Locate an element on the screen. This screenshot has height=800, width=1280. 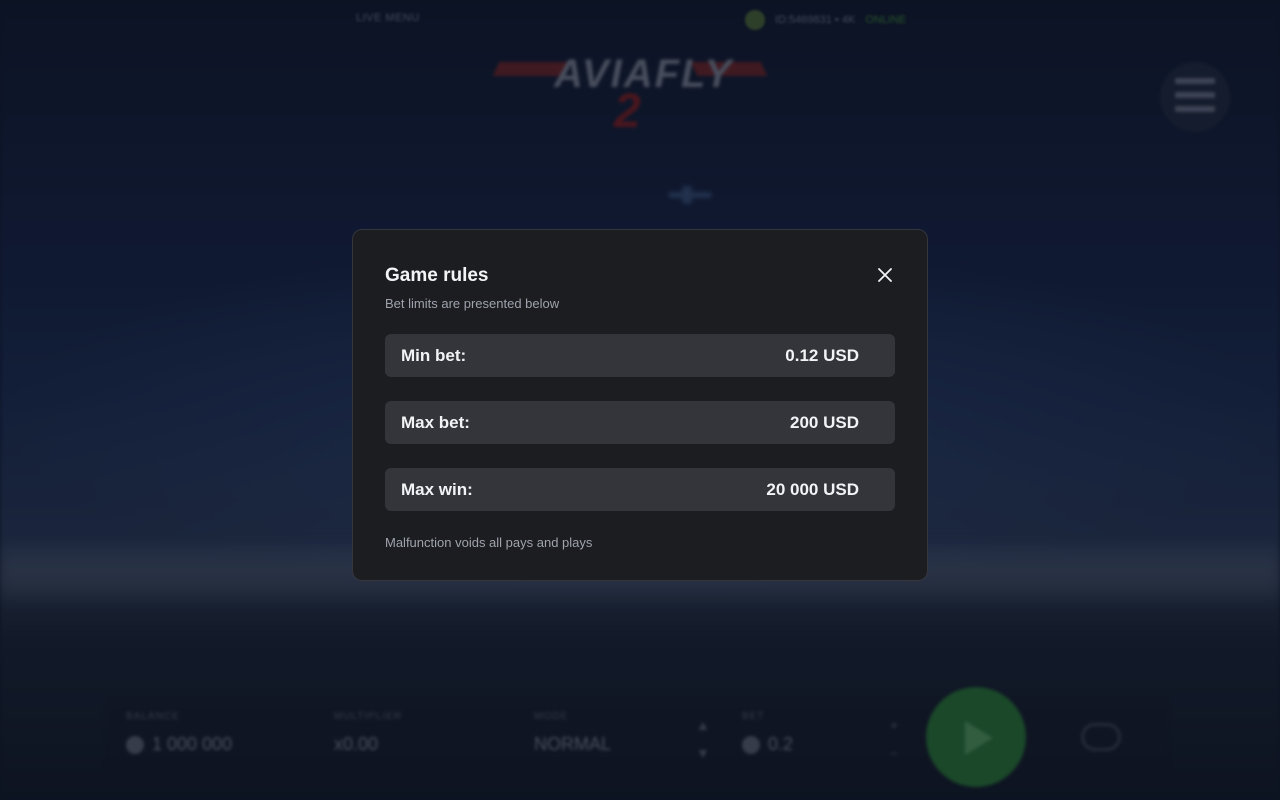
max-bet-row: Max bet: 200 USD is located at coordinates (640, 422).